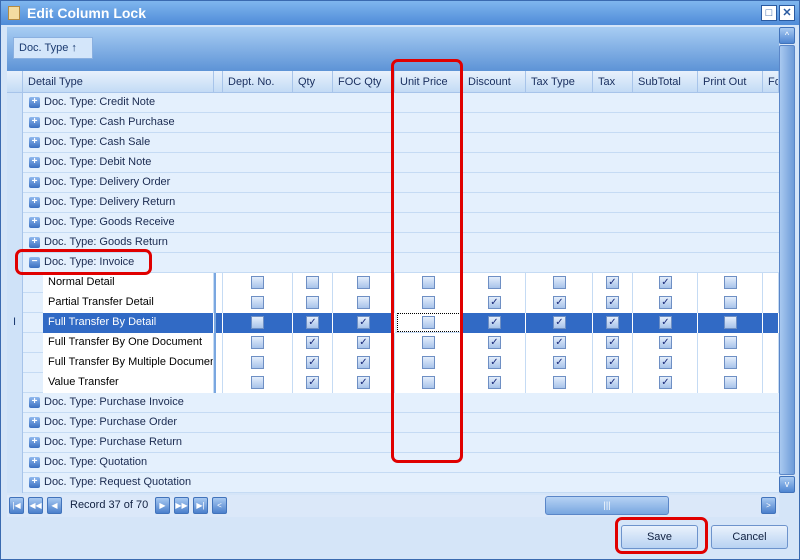  Describe the element at coordinates (118, 82) in the screenshot. I see `column-header: Detail Type` at that location.